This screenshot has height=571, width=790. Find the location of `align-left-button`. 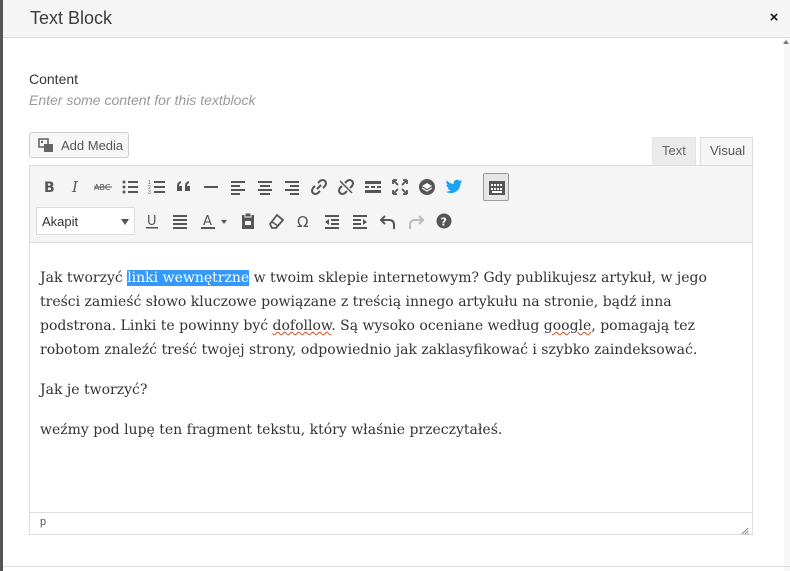

align-left-button is located at coordinates (238, 187).